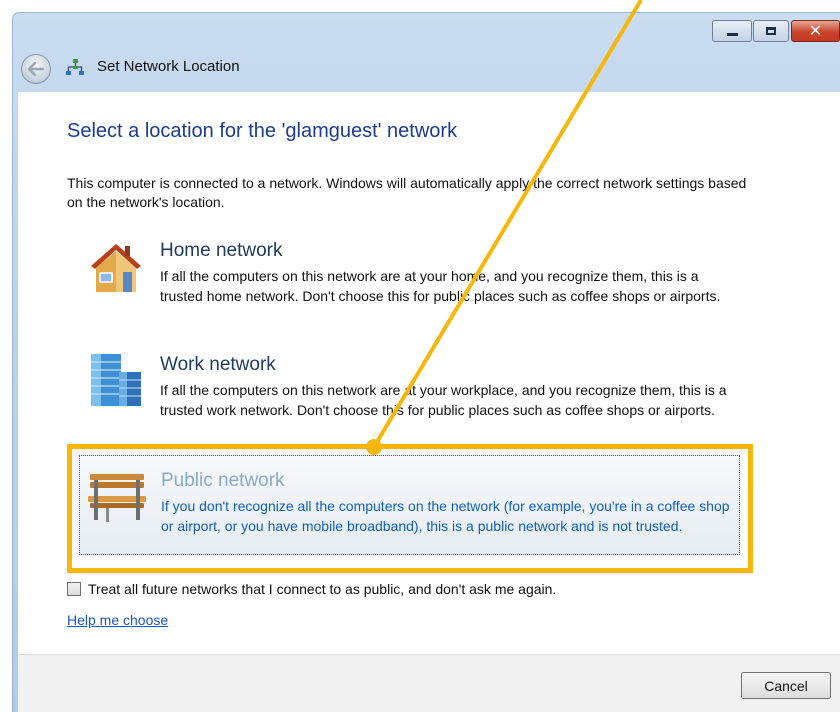 This screenshot has height=712, width=840. Describe the element at coordinates (218, 364) in the screenshot. I see `work-network-title: Work network` at that location.